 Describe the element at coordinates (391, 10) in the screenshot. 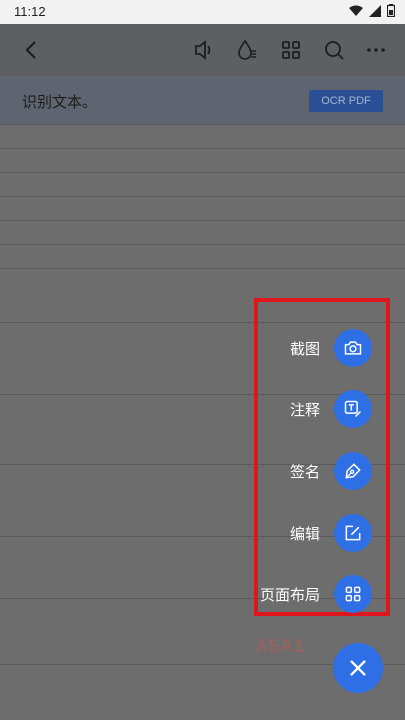

I see `battery-icon` at that location.